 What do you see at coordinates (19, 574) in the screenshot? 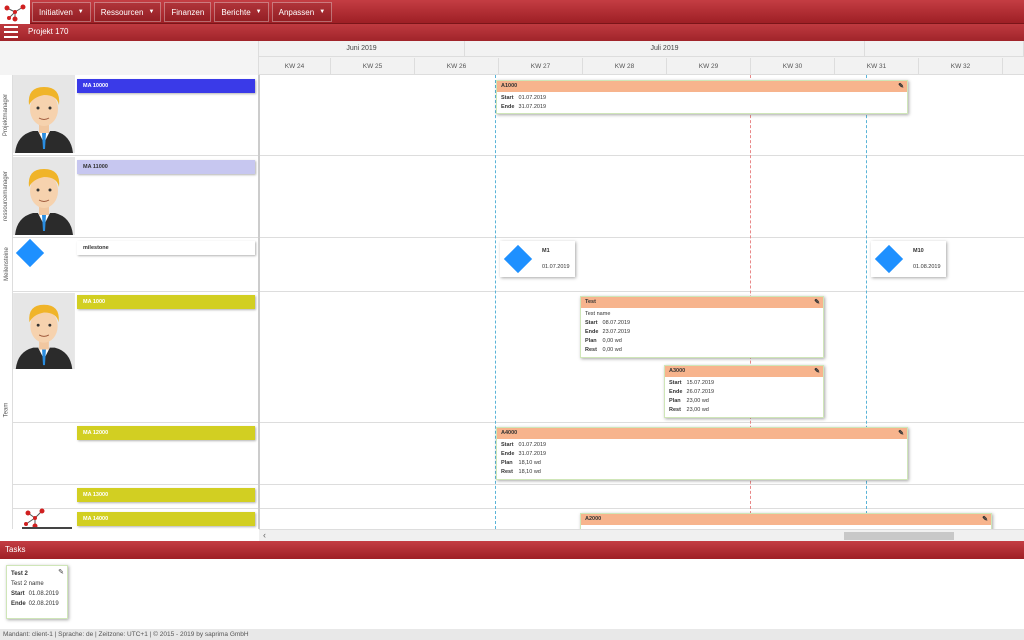
I see `task-name: Test 2` at bounding box center [19, 574].